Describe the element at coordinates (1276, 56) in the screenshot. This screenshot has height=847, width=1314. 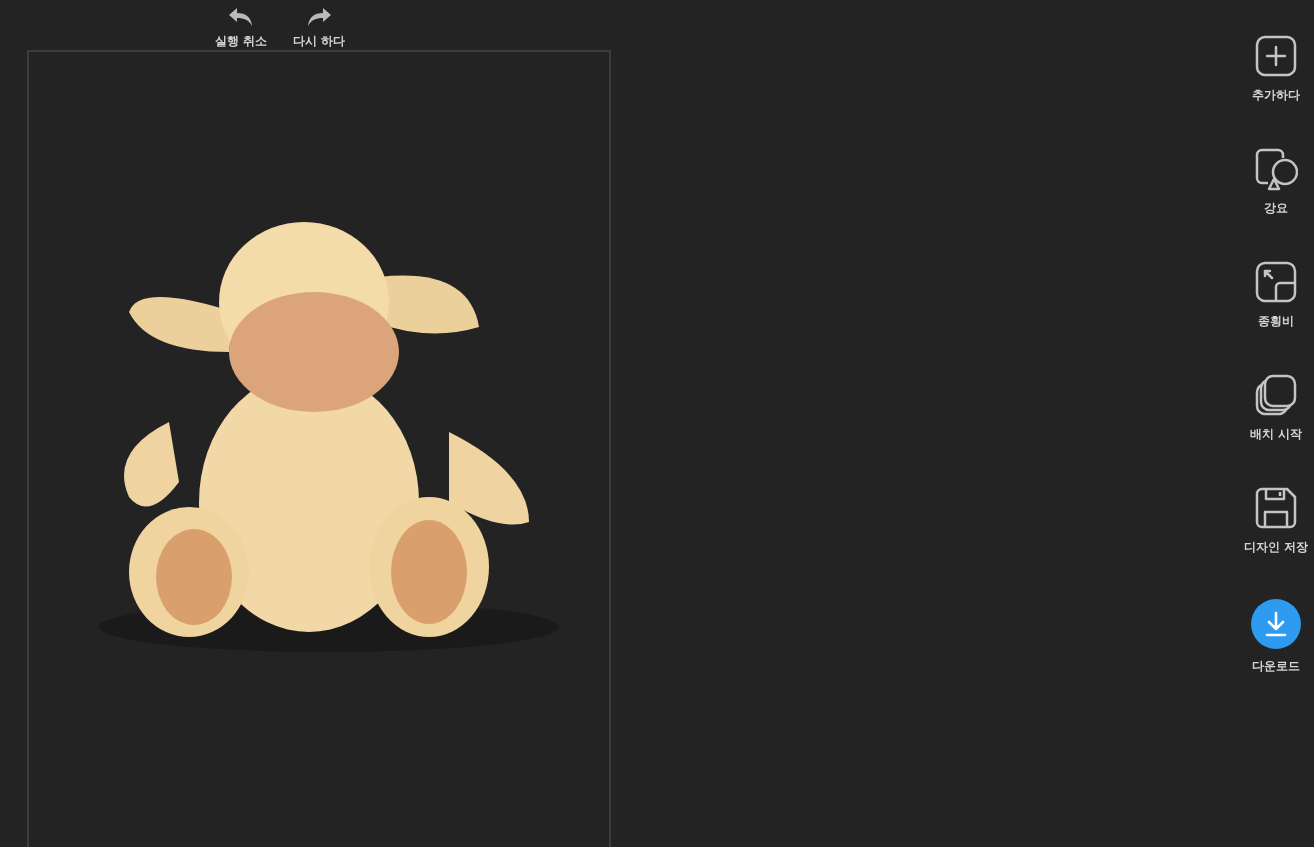
I see `plus-icon` at that location.